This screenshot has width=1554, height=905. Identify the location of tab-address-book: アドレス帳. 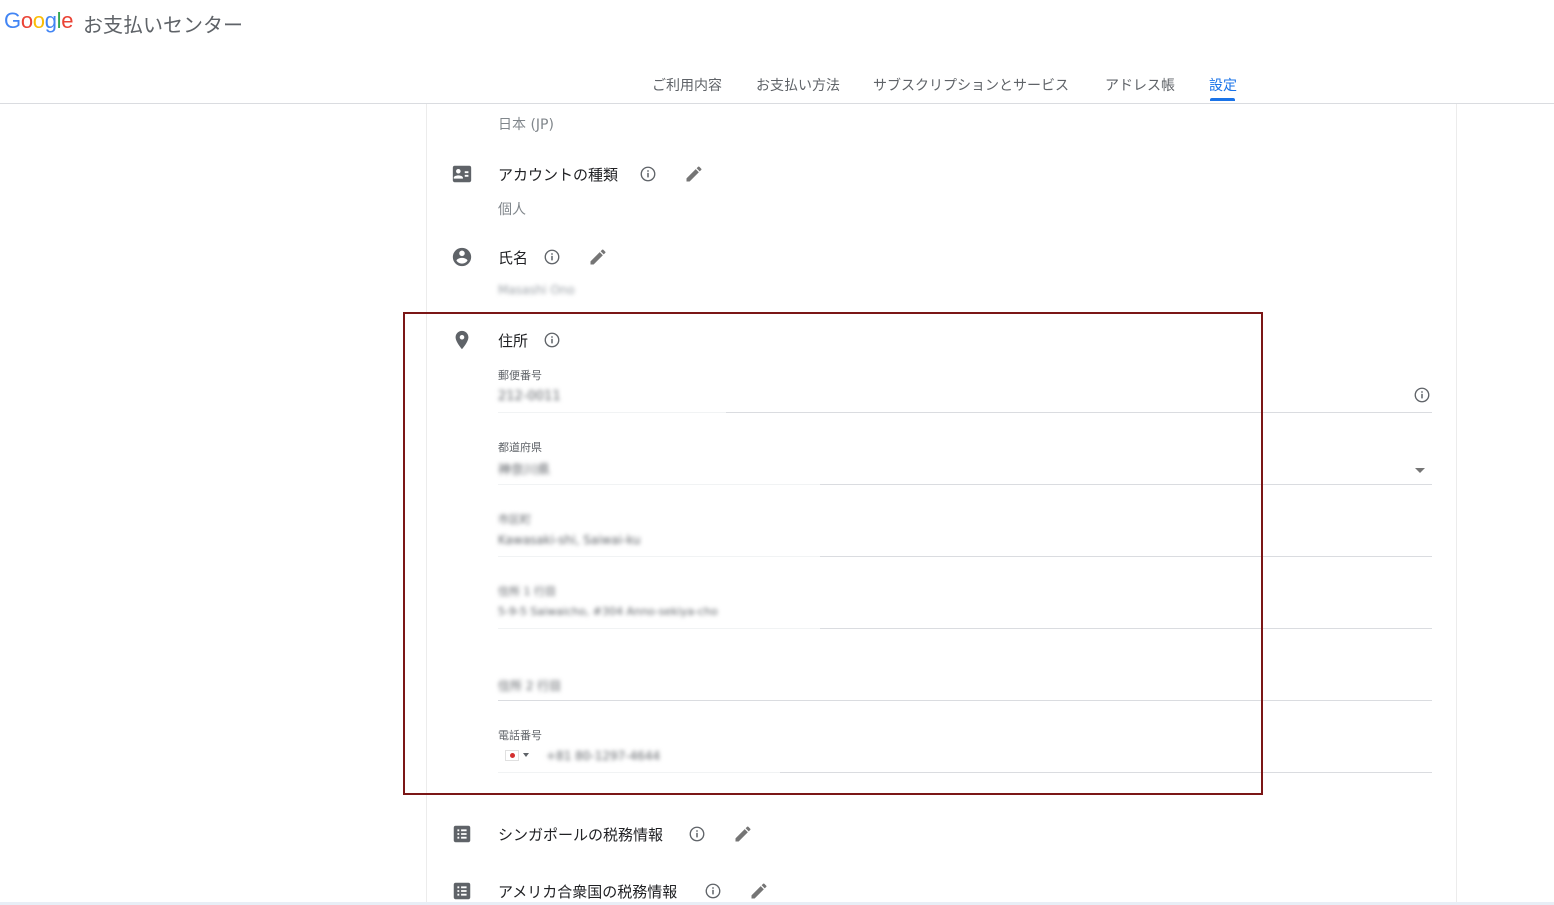
(1140, 85).